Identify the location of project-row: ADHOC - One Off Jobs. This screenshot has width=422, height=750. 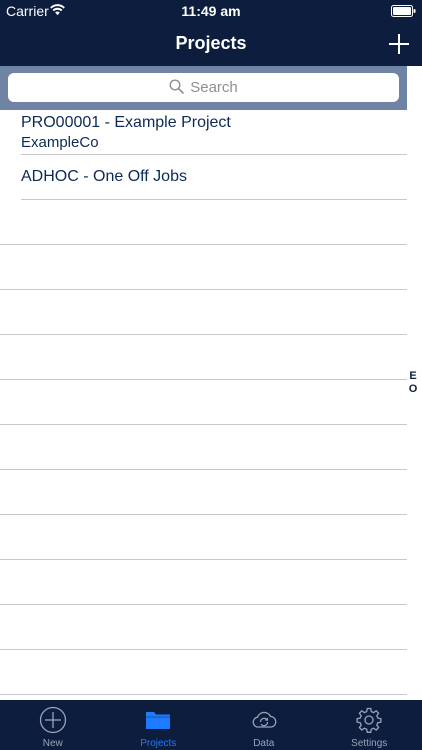
(214, 177).